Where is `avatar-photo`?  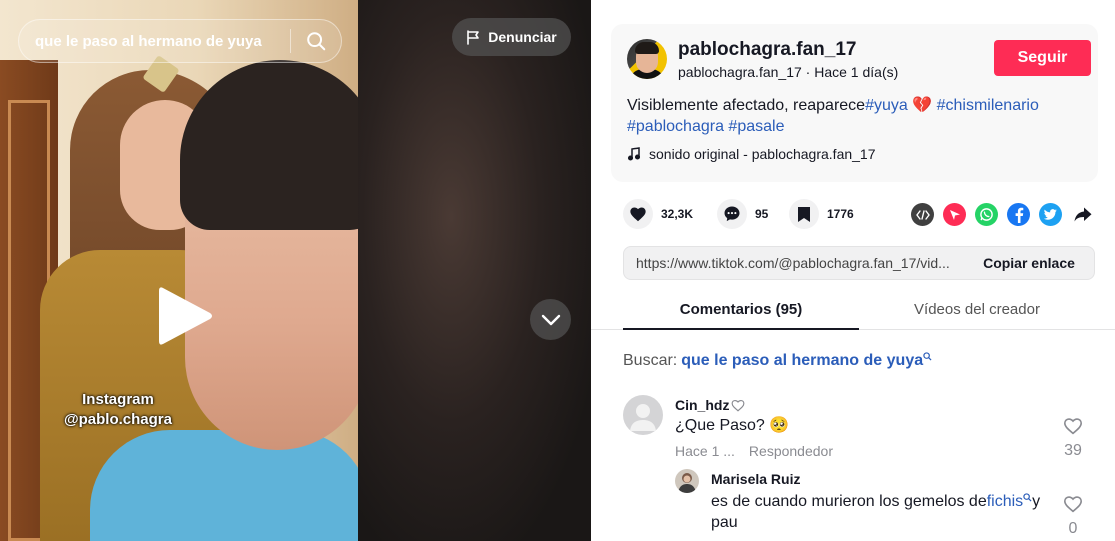 avatar-photo is located at coordinates (687, 483).